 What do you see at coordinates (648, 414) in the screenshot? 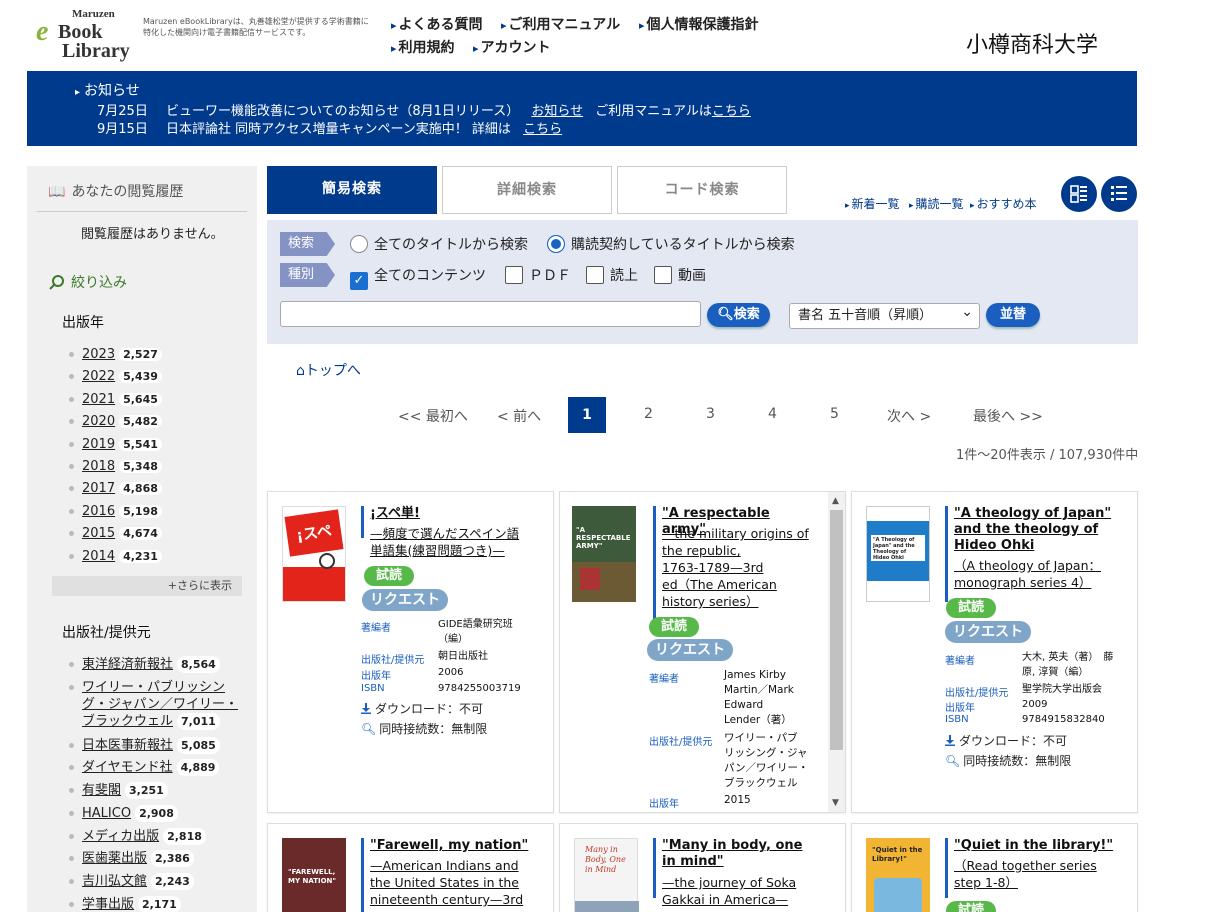
I see `page-number: 2` at bounding box center [648, 414].